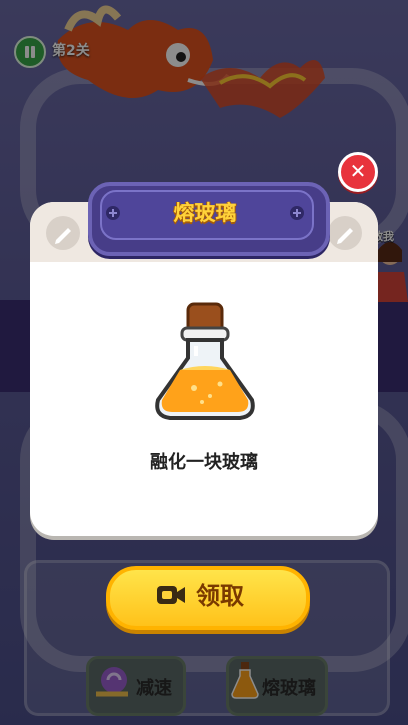 Image resolution: width=408 pixels, height=725 pixels. Describe the element at coordinates (205, 361) in the screenshot. I see `potion-flask-icon` at that location.